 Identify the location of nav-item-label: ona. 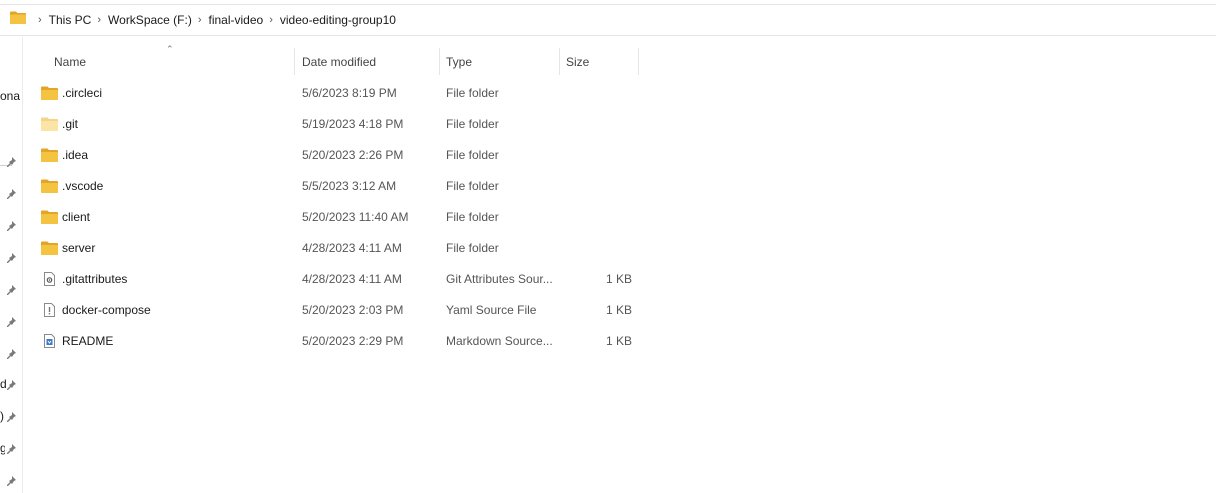
(11, 96).